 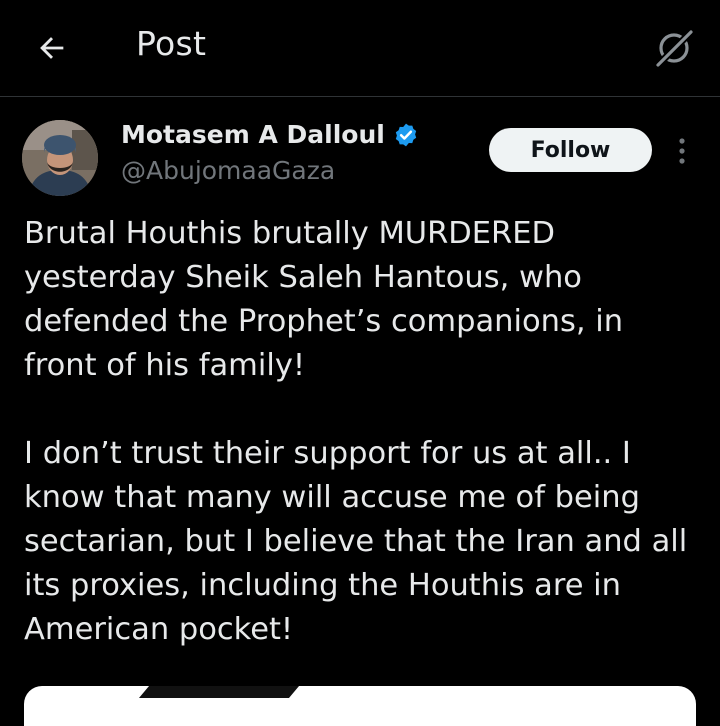 What do you see at coordinates (171, 43) in the screenshot?
I see `page-title: Post` at bounding box center [171, 43].